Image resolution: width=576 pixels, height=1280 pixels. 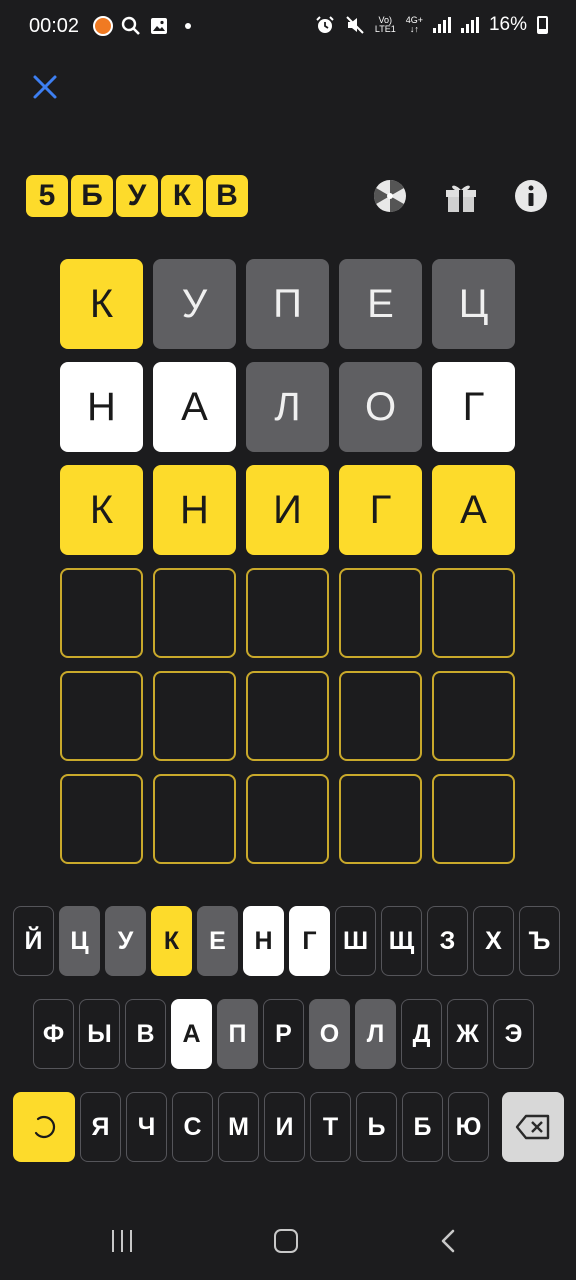 What do you see at coordinates (287, 407) in the screenshot?
I see `board-cell: Л` at bounding box center [287, 407].